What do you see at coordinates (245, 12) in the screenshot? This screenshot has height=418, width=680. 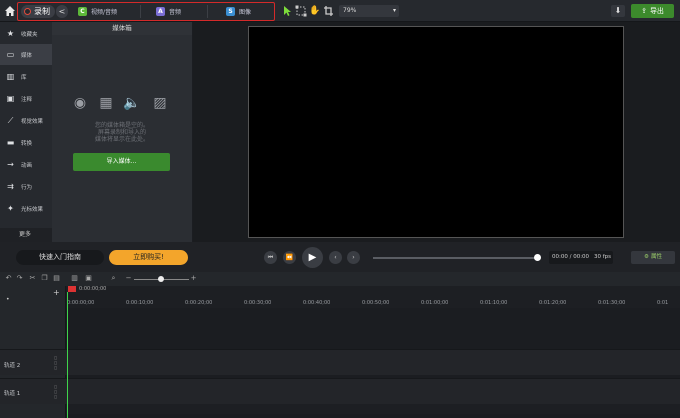 I see `tab-label: 图像` at bounding box center [245, 12].